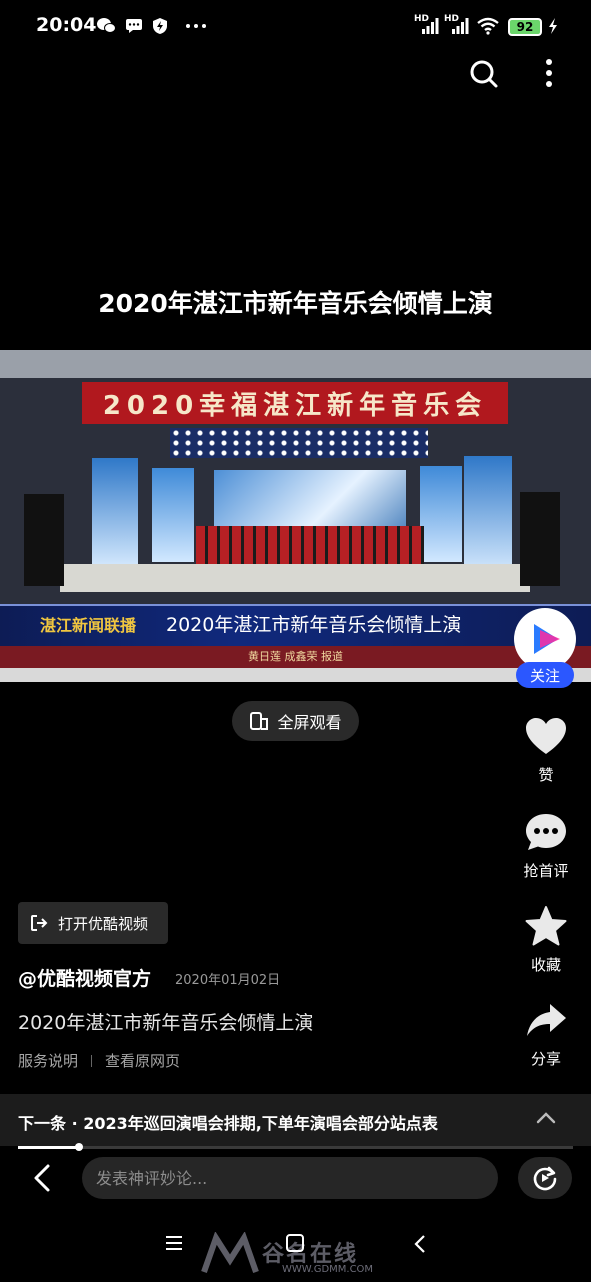 Image resolution: width=591 pixels, height=1282 pixels. I want to click on comment-bubble-icon, so click(546, 832).